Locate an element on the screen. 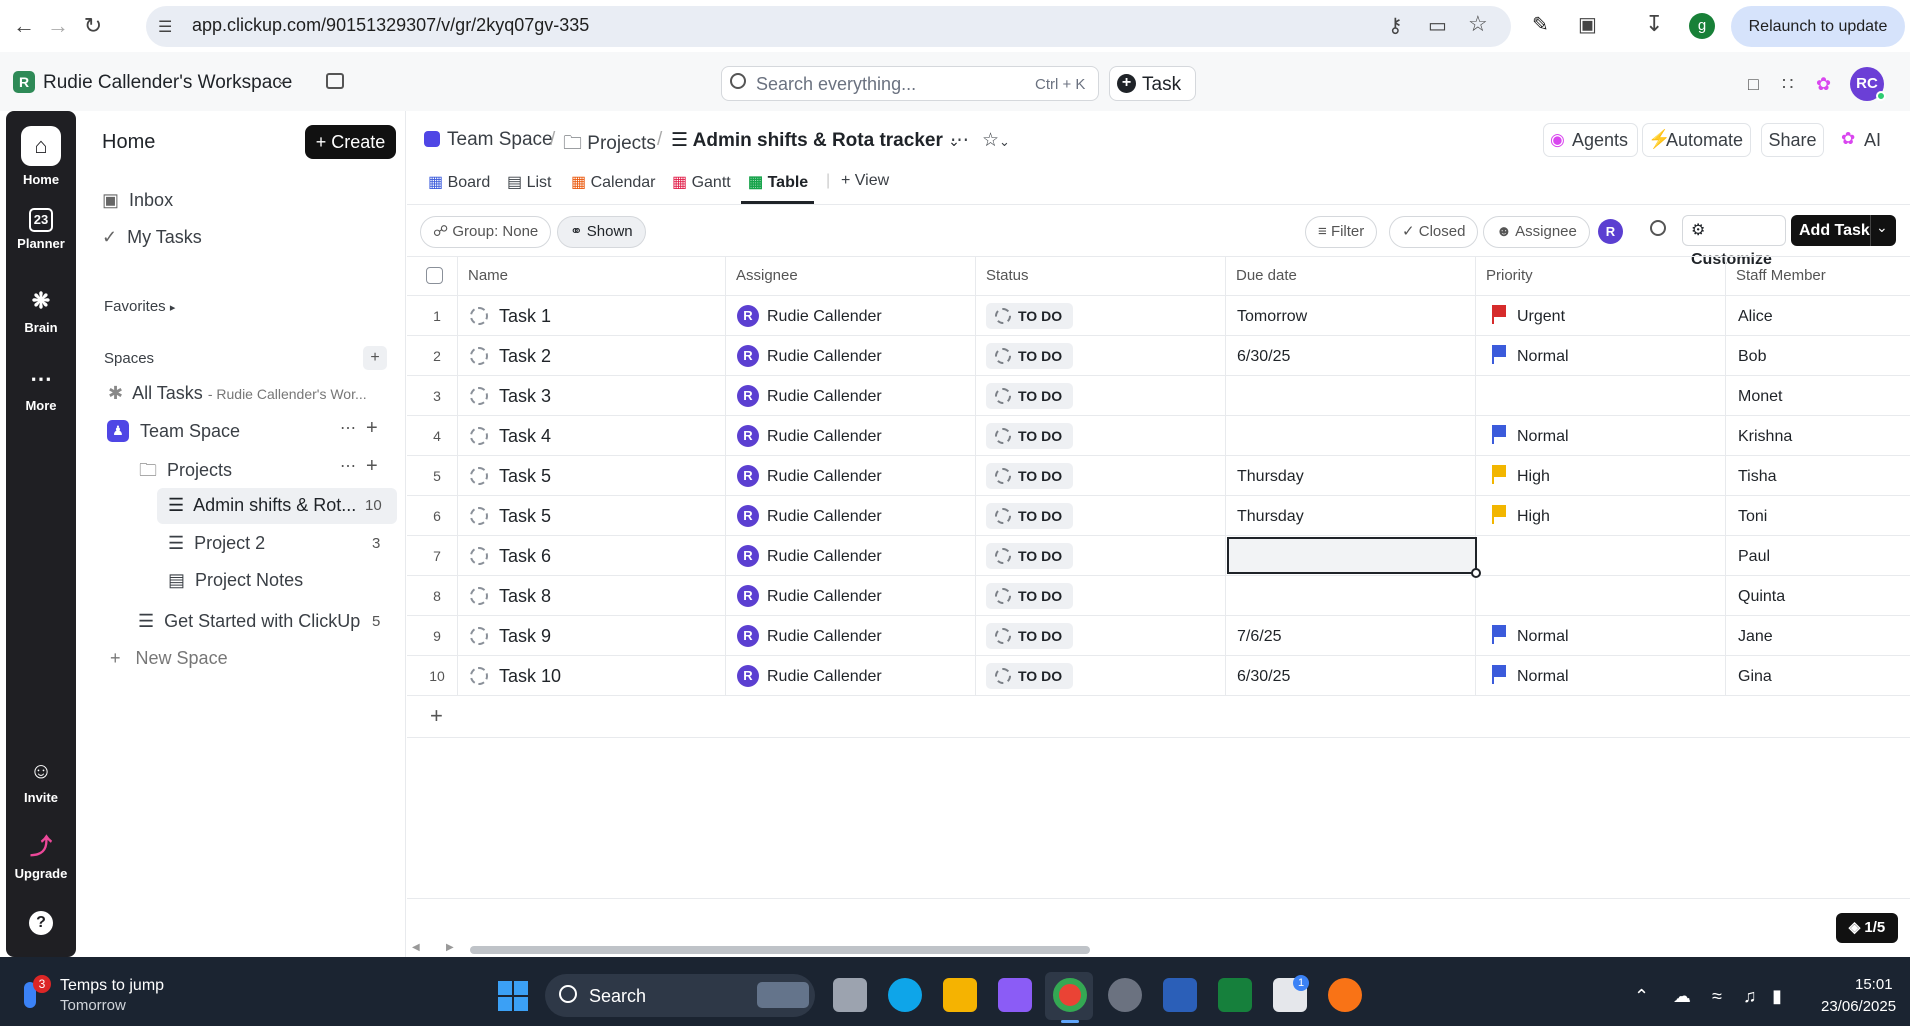  rail-upgrade: ⤴ Upgrade is located at coordinates (41, 856).